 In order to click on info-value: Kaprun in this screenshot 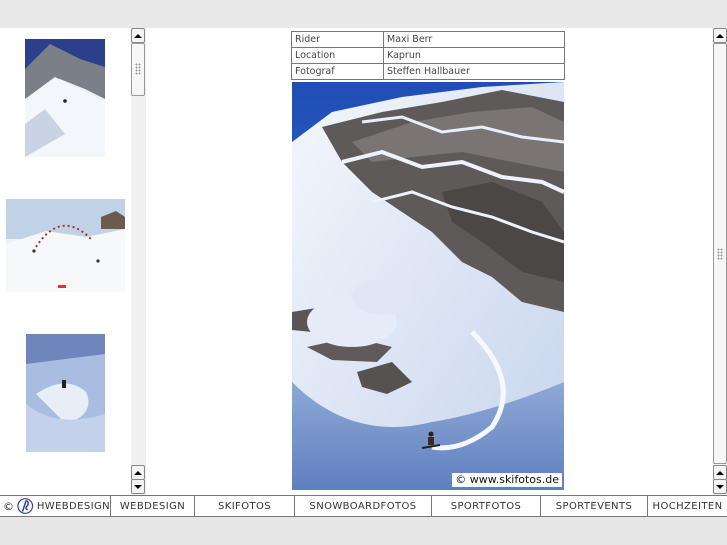, I will do `click(474, 55)`.